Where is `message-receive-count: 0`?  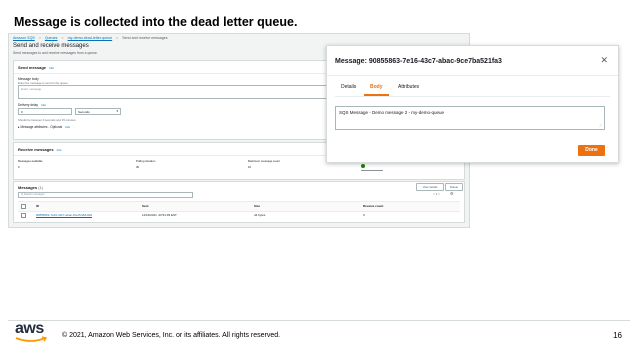 message-receive-count: 0 is located at coordinates (364, 215).